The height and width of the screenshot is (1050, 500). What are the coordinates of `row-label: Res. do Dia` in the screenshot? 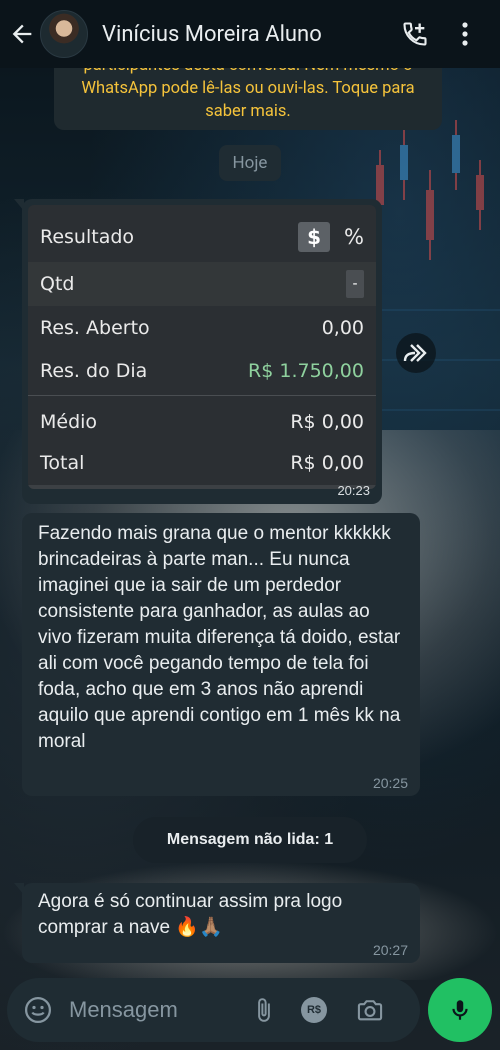 It's located at (94, 371).